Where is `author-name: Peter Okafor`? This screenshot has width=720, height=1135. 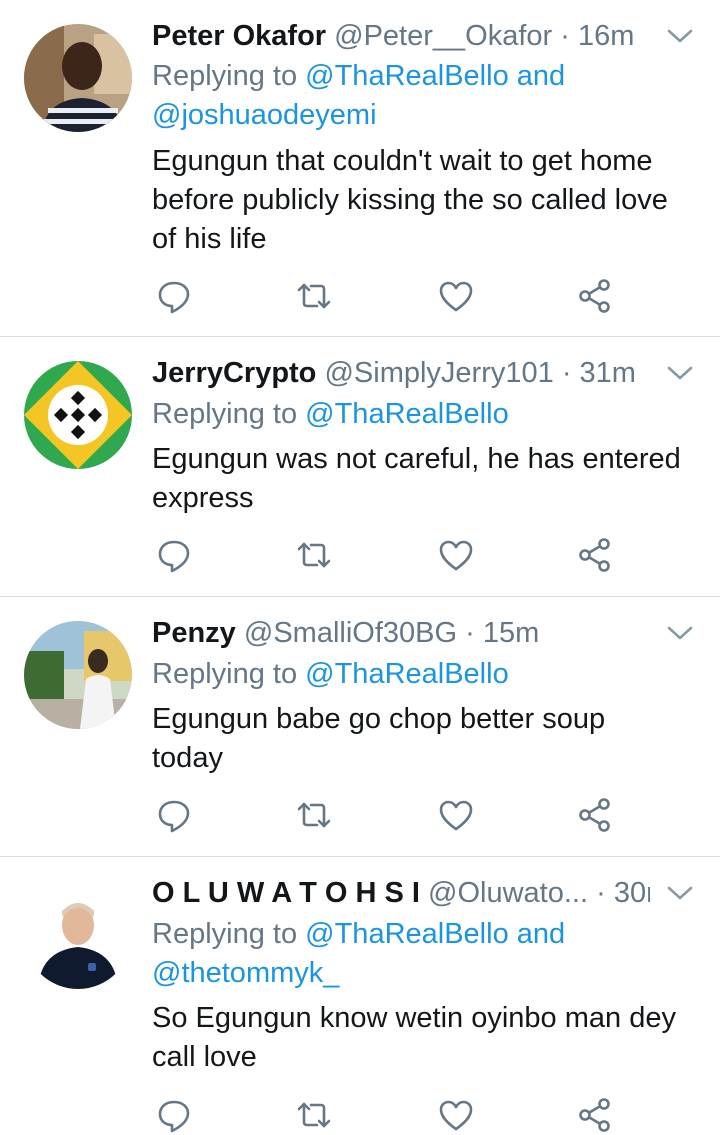 author-name: Peter Okafor is located at coordinates (239, 36).